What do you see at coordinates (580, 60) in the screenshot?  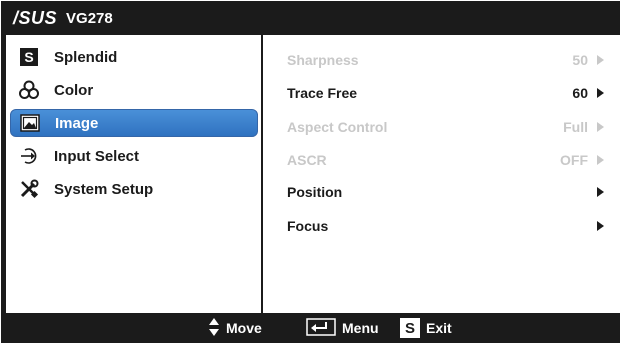 I see `submenu-value: 50` at bounding box center [580, 60].